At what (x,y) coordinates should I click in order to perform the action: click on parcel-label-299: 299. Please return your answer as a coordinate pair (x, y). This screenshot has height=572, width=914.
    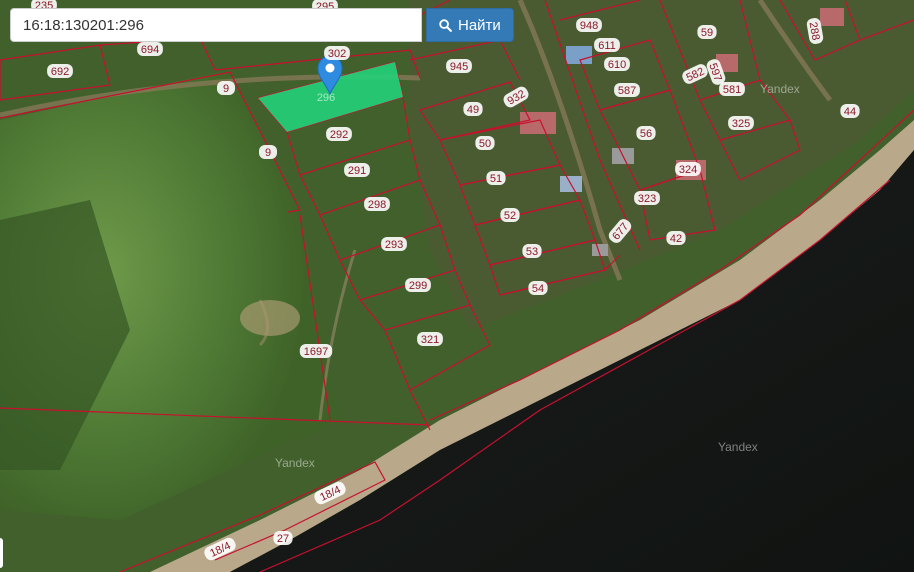
    Looking at the image, I should click on (418, 285).